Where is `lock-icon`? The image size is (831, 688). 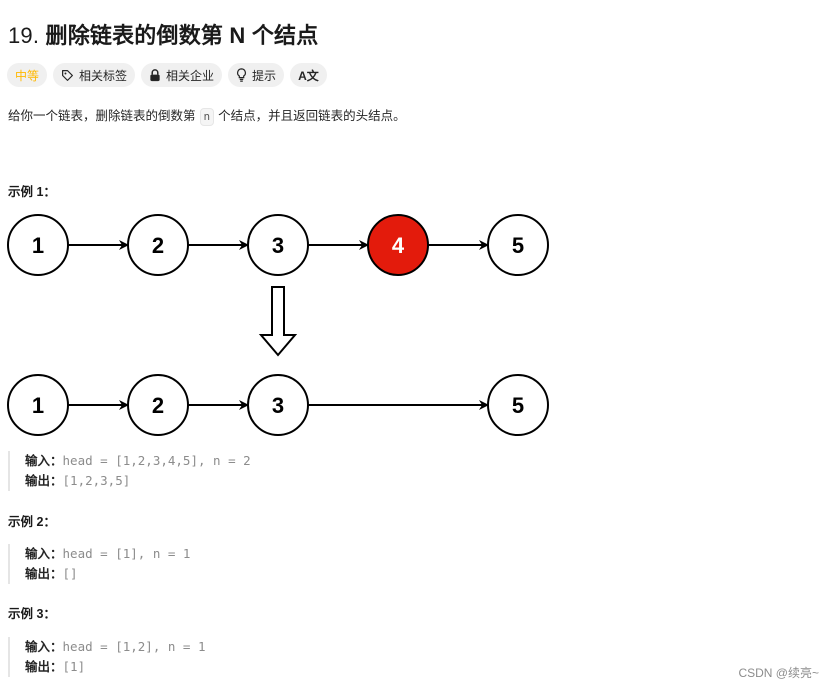
lock-icon is located at coordinates (155, 75).